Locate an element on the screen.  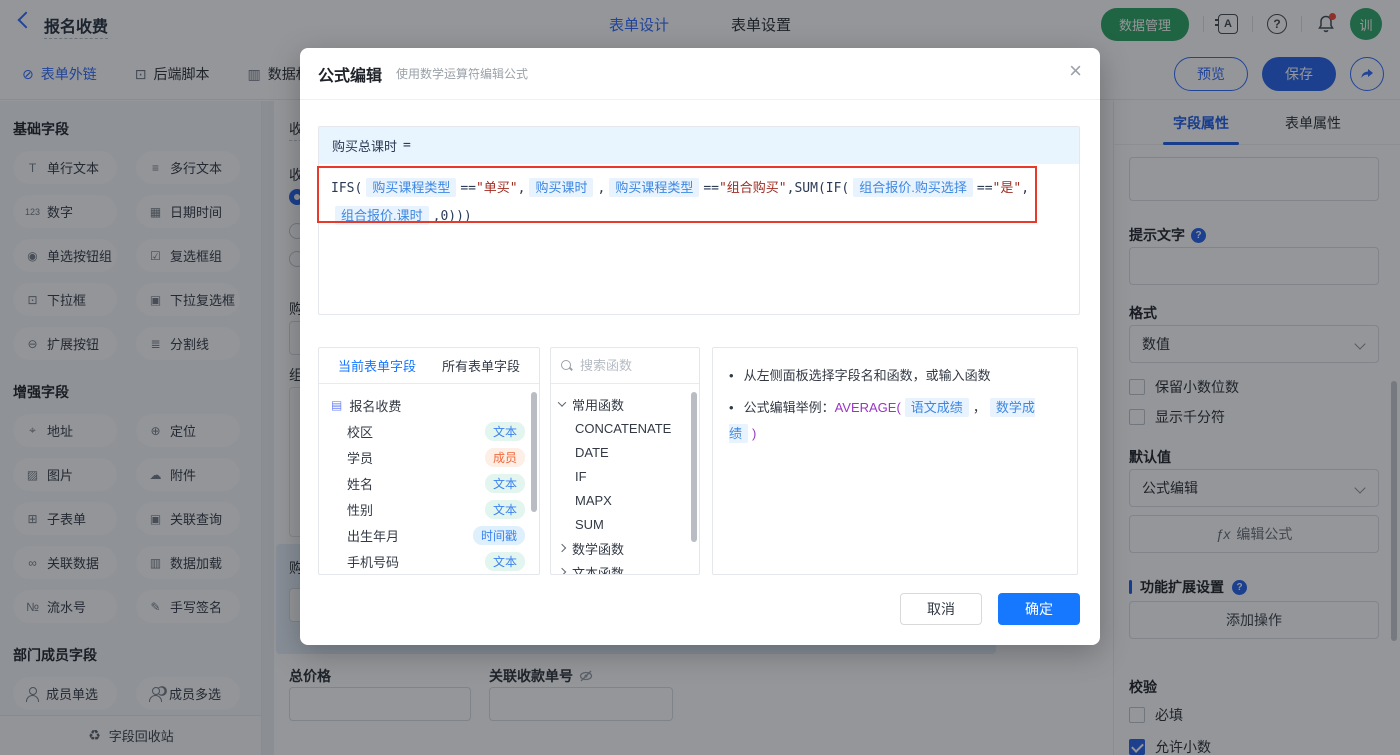
tab-all-form-fields: 所有表单字段 is located at coordinates (481, 365).